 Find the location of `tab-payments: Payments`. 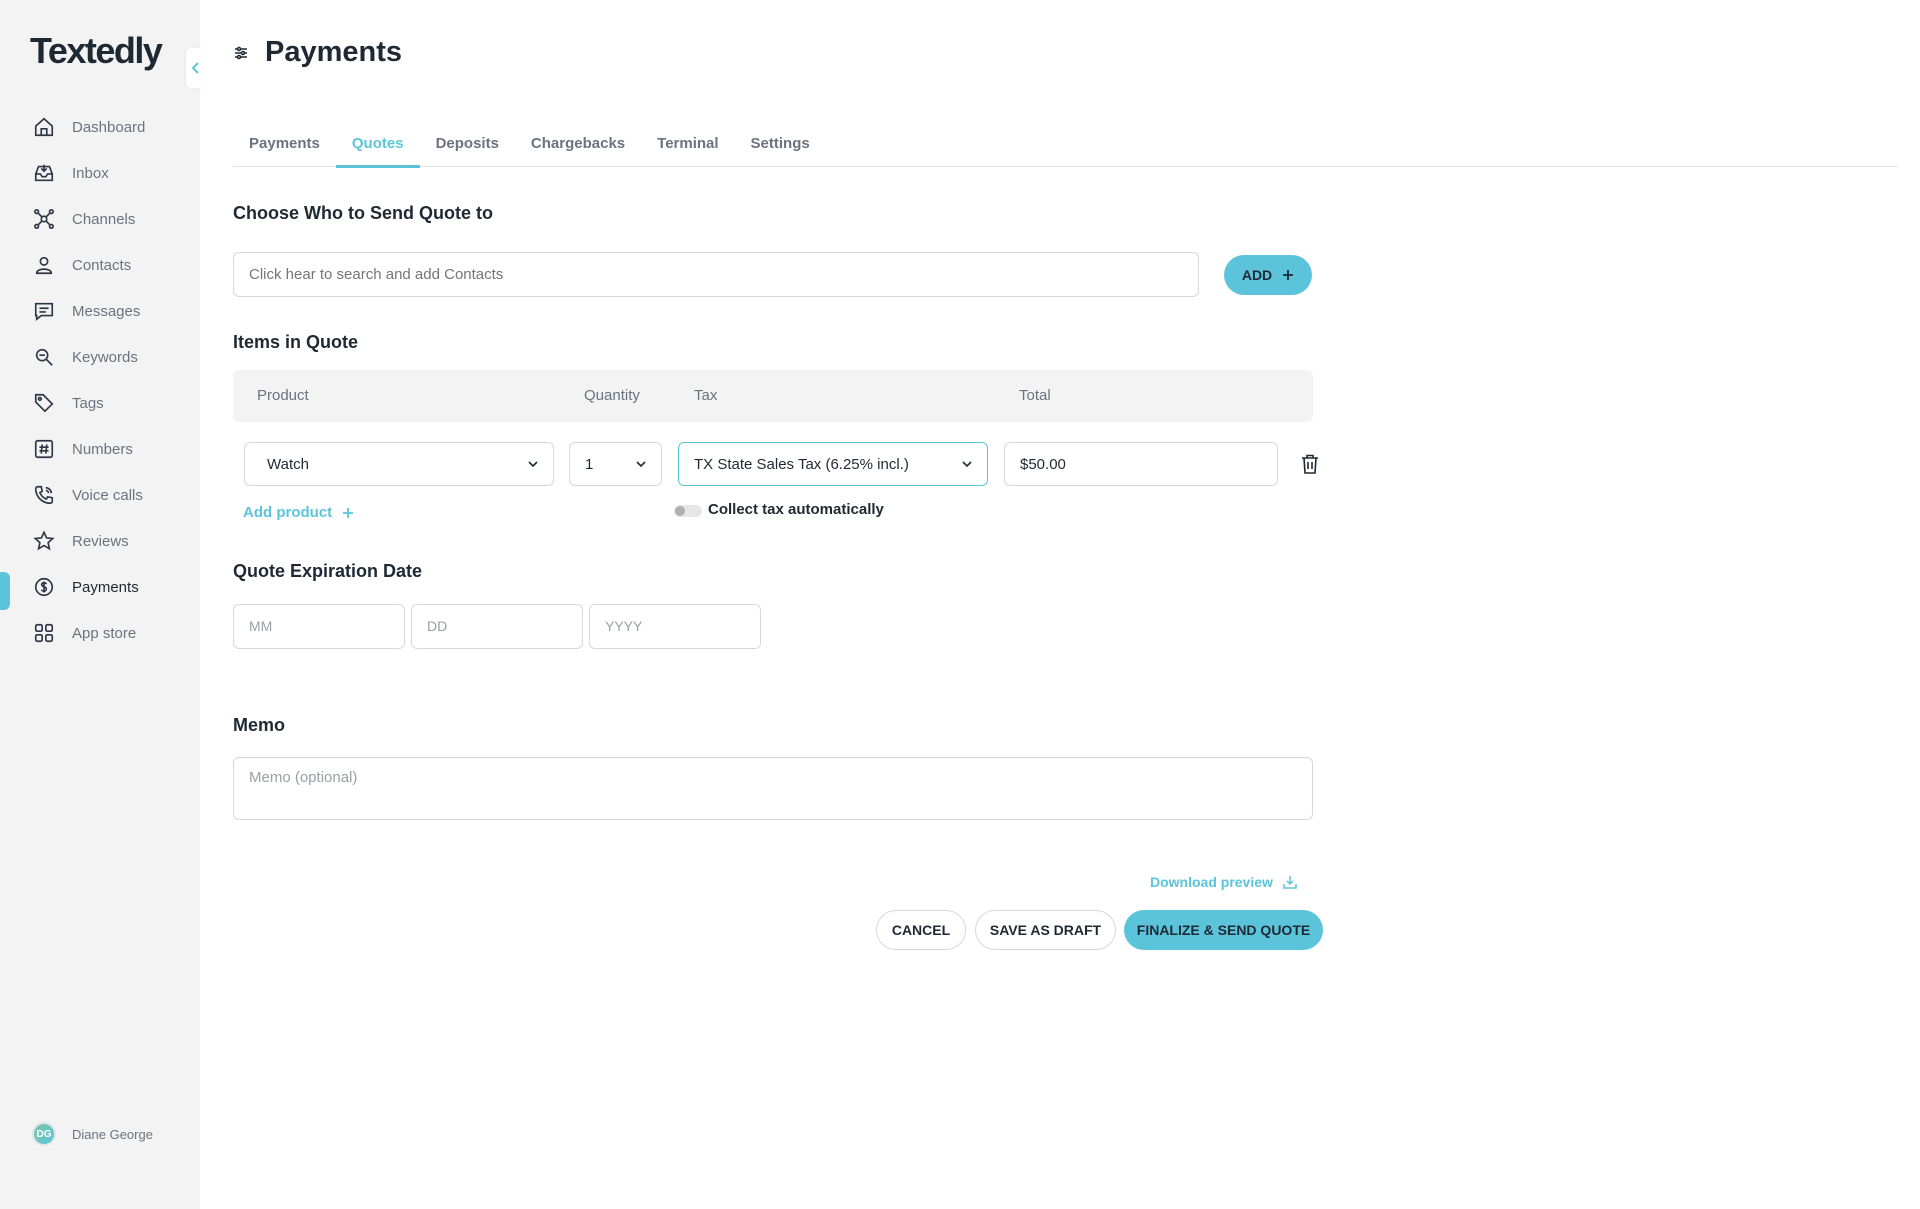

tab-payments: Payments is located at coordinates (284, 147).